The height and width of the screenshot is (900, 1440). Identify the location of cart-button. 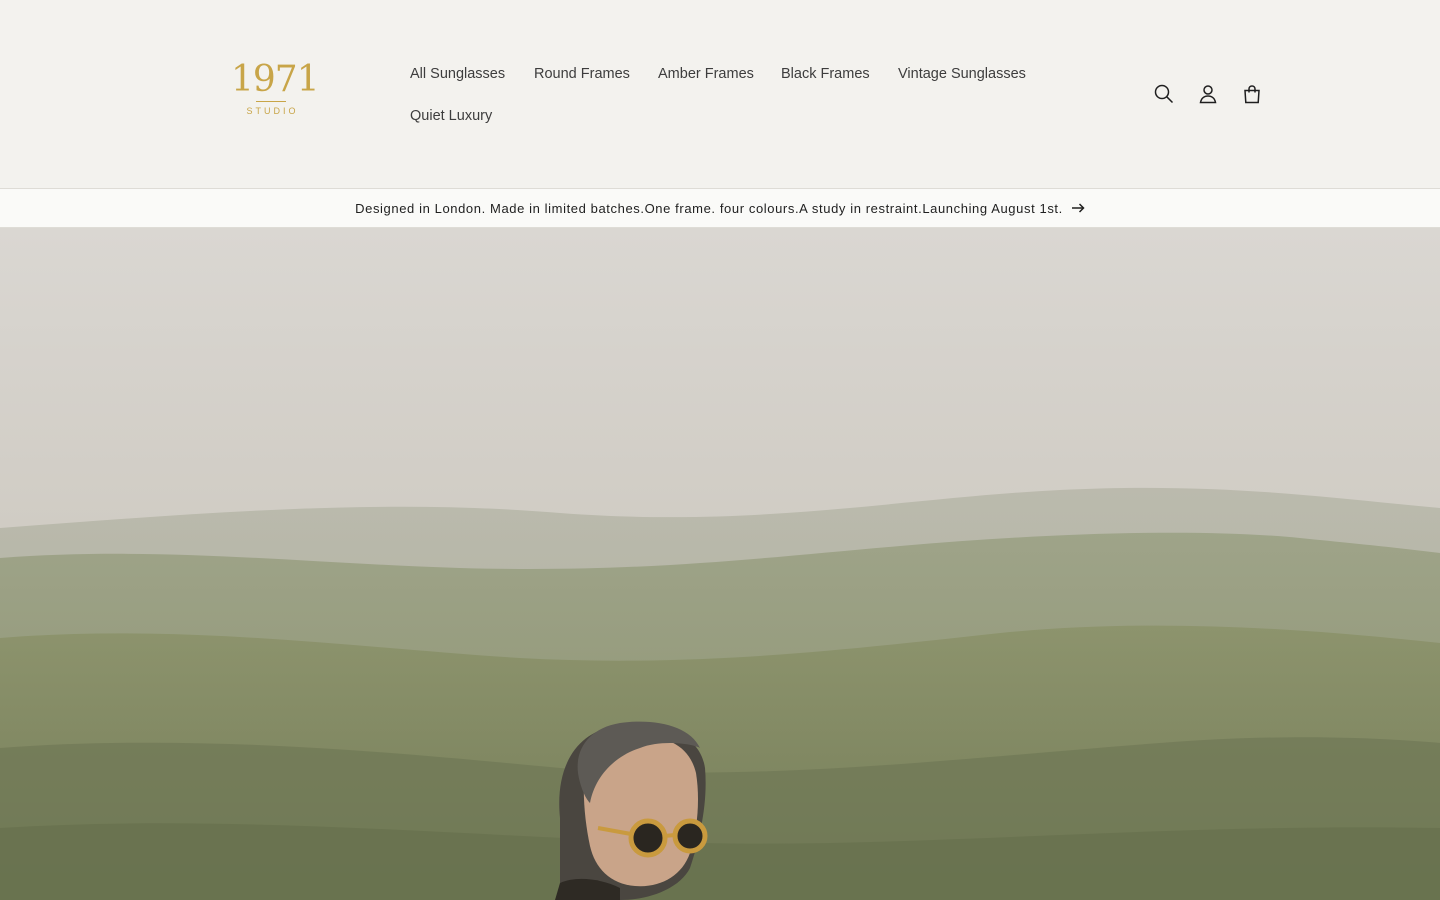
(1252, 94).